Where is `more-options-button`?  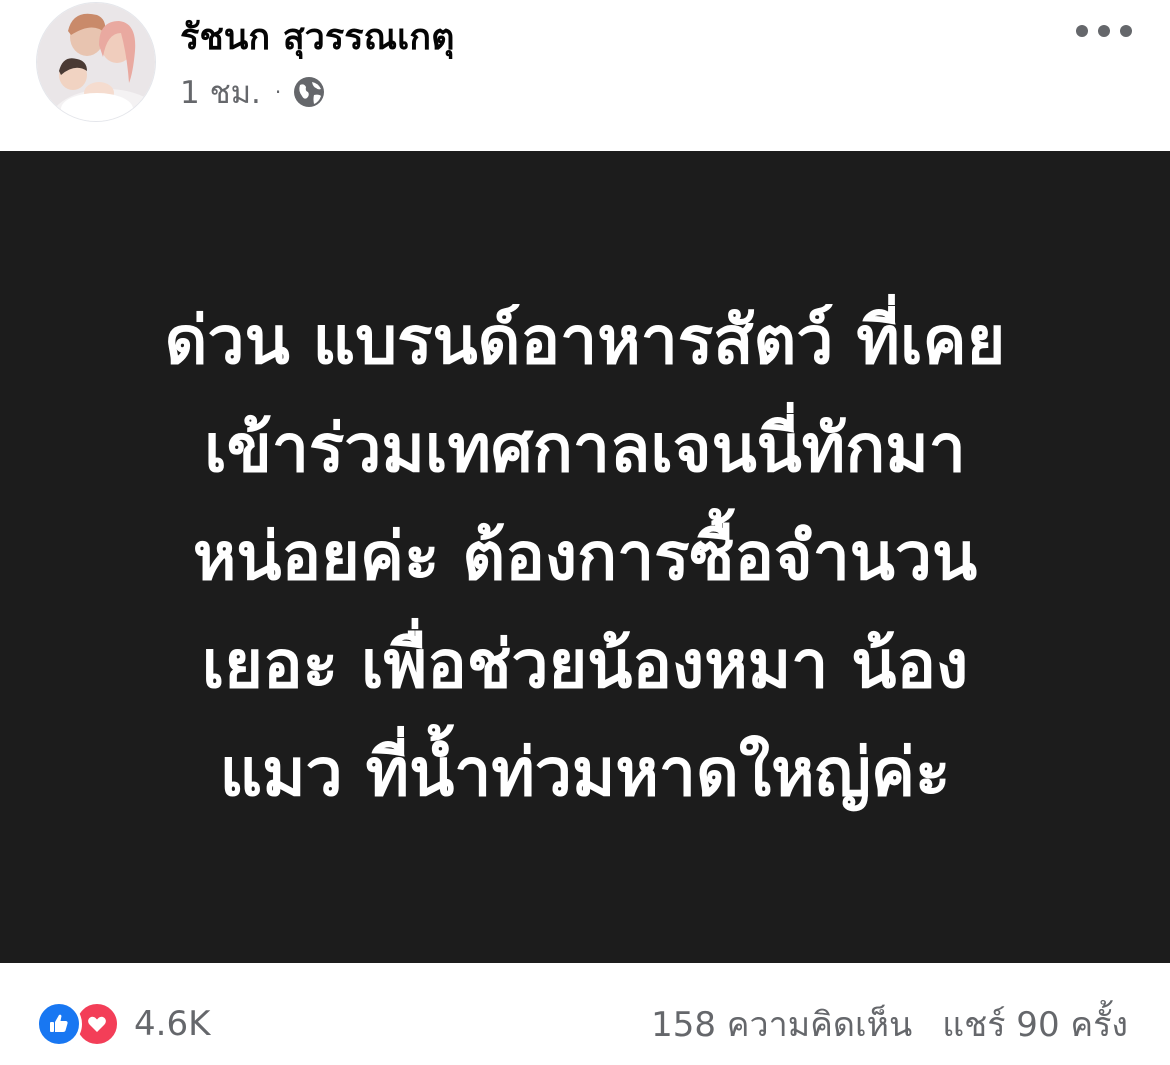 more-options-button is located at coordinates (1104, 31).